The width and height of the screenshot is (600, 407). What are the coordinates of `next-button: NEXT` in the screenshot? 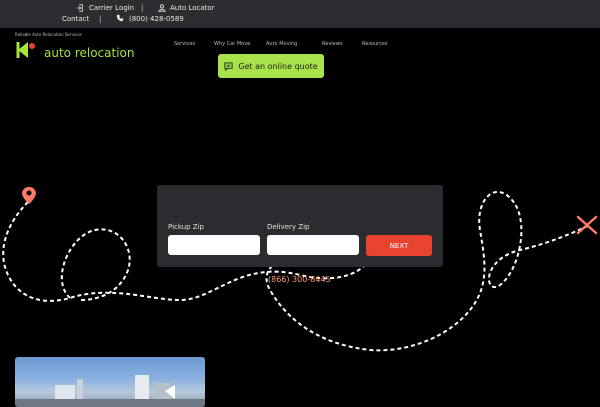 It's located at (399, 245).